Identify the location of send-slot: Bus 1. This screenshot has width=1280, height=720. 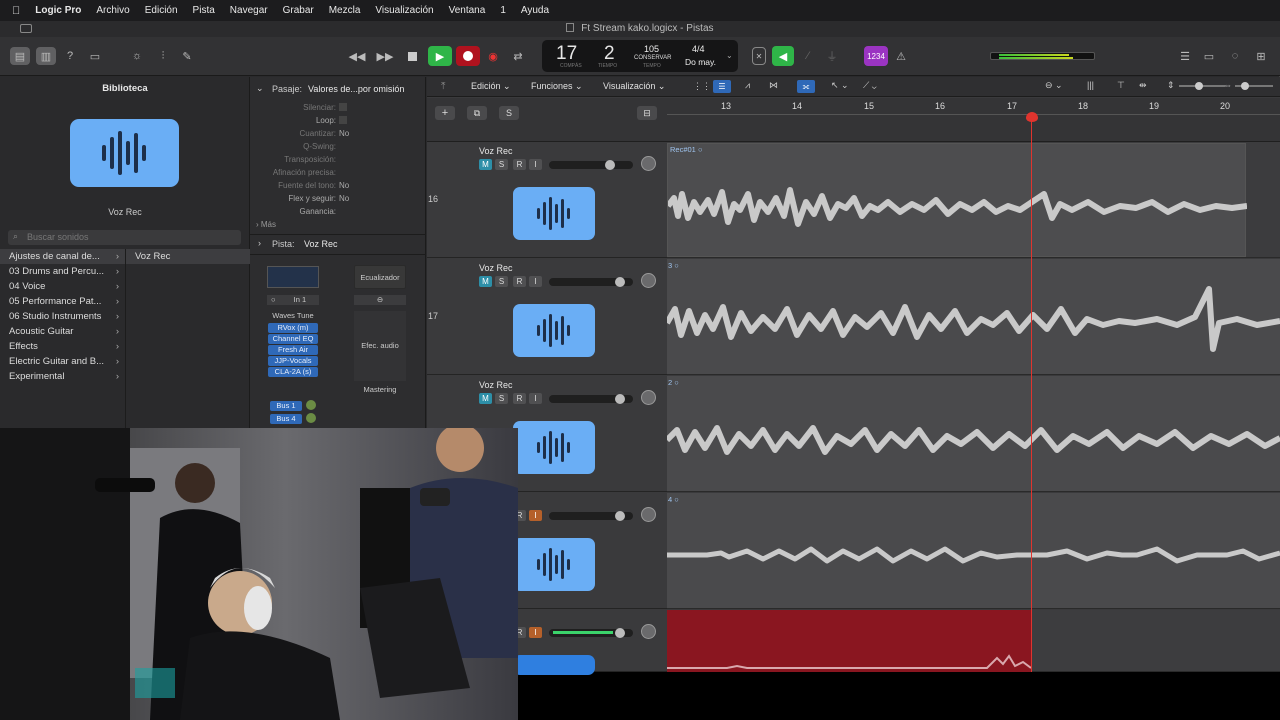
(286, 406).